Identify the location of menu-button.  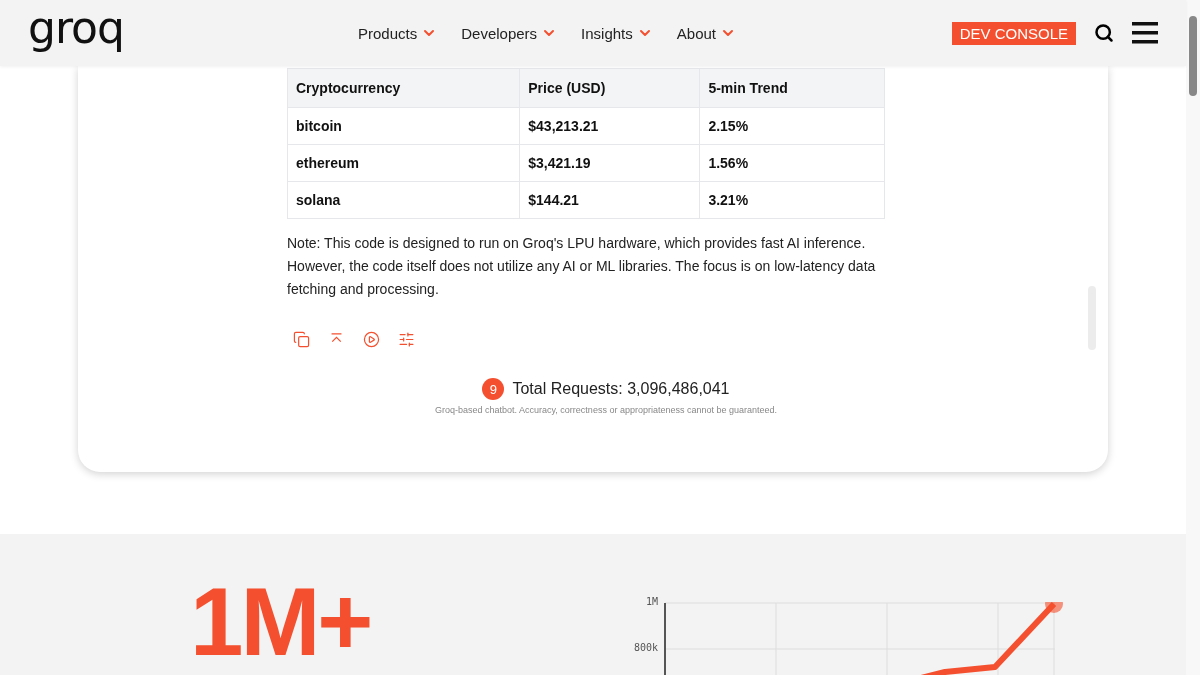
(1145, 33).